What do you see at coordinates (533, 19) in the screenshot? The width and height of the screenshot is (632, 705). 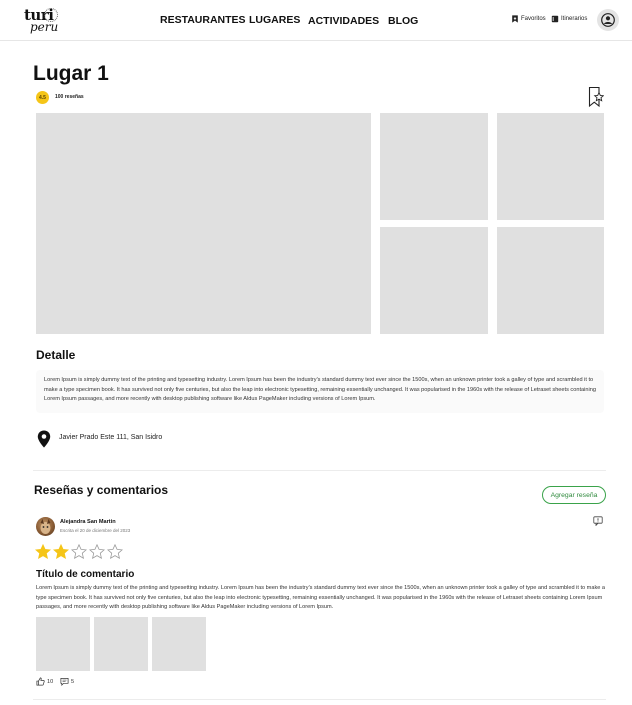 I see `favorites-label: Favoritos` at bounding box center [533, 19].